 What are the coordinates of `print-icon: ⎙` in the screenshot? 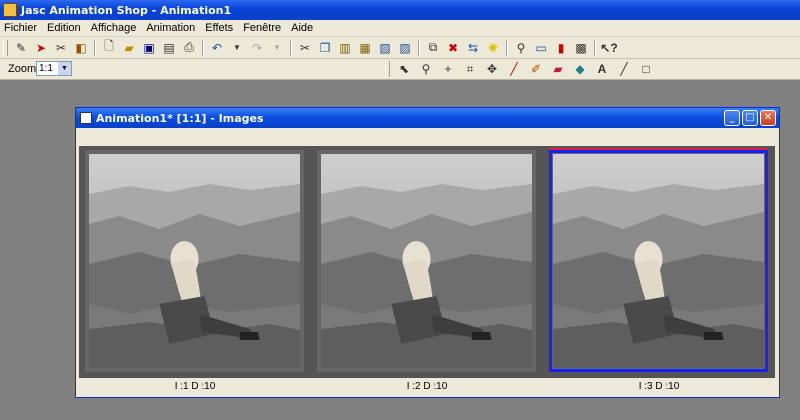 It's located at (189, 48).